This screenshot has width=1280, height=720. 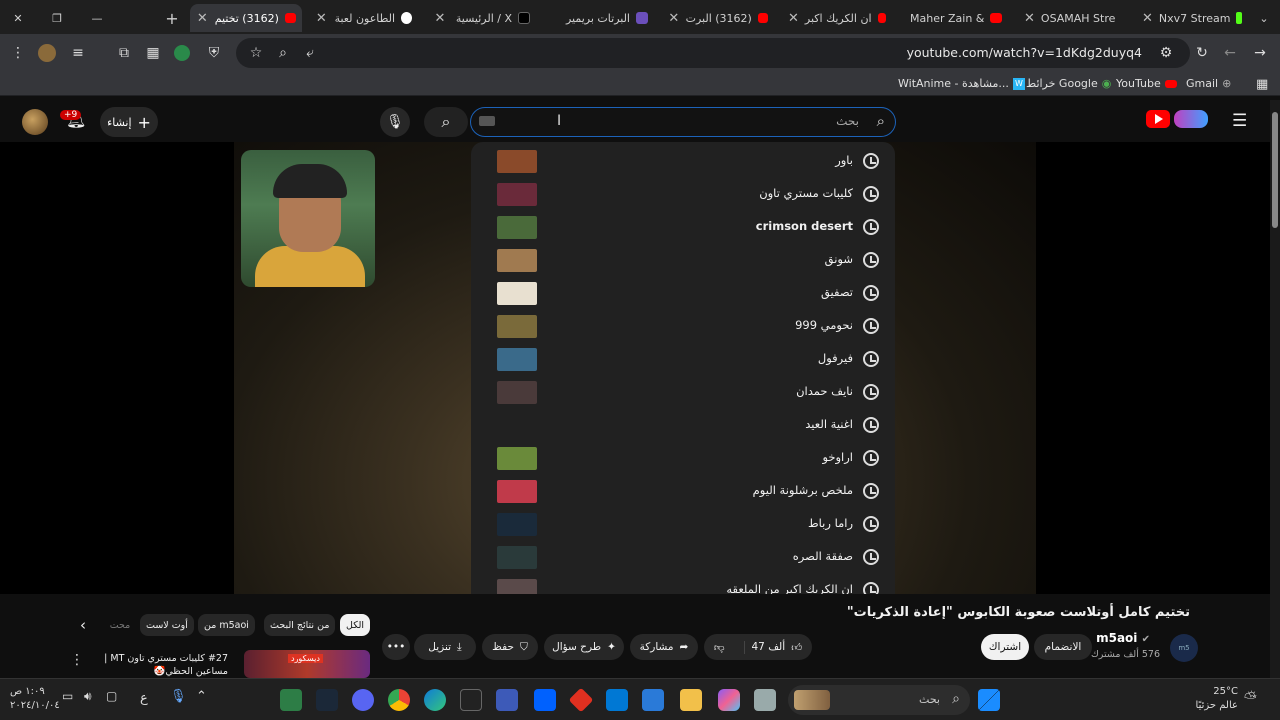 I want to click on menu-kebab-icon: ⋮, so click(x=18, y=53).